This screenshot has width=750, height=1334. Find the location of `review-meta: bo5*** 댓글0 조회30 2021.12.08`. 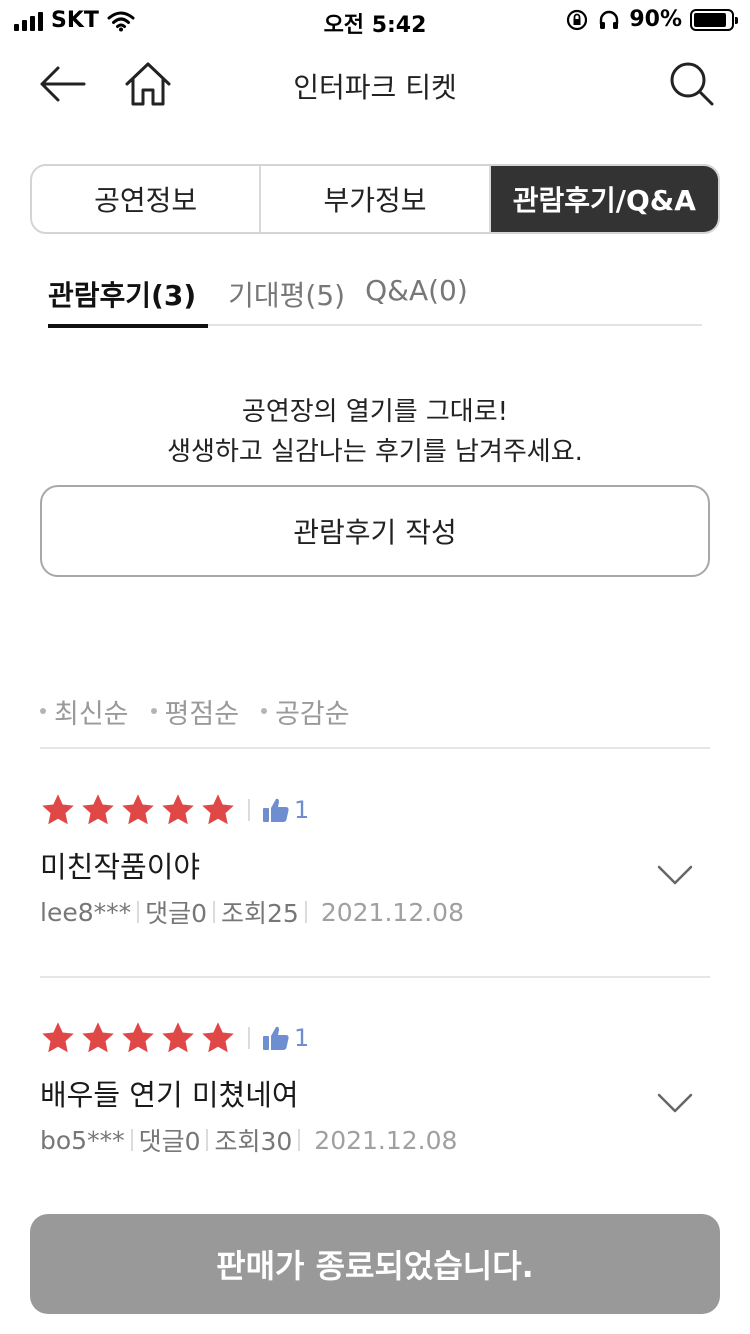

review-meta: bo5*** 댓글0 조회30 2021.12.08 is located at coordinates (375, 1140).